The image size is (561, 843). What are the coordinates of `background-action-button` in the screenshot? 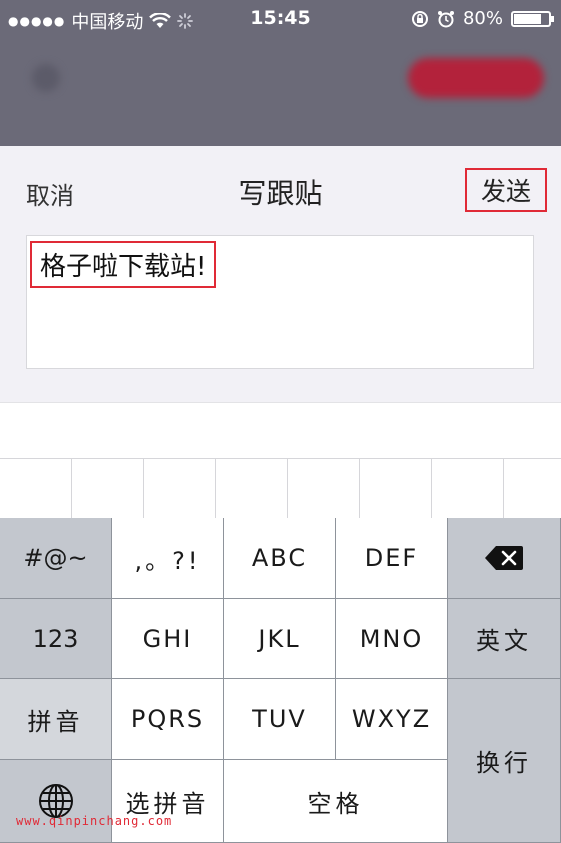 It's located at (476, 78).